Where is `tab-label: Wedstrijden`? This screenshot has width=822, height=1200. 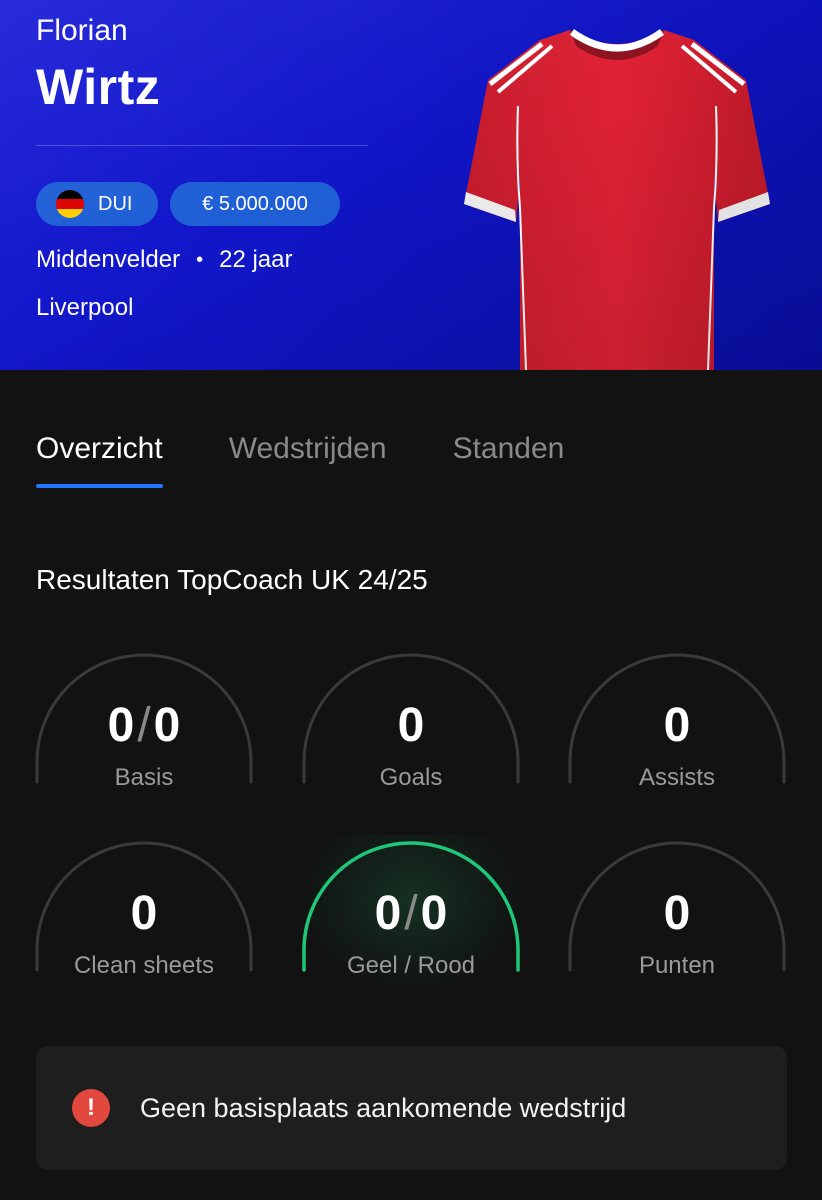
tab-label: Wedstrijden is located at coordinates (307, 448).